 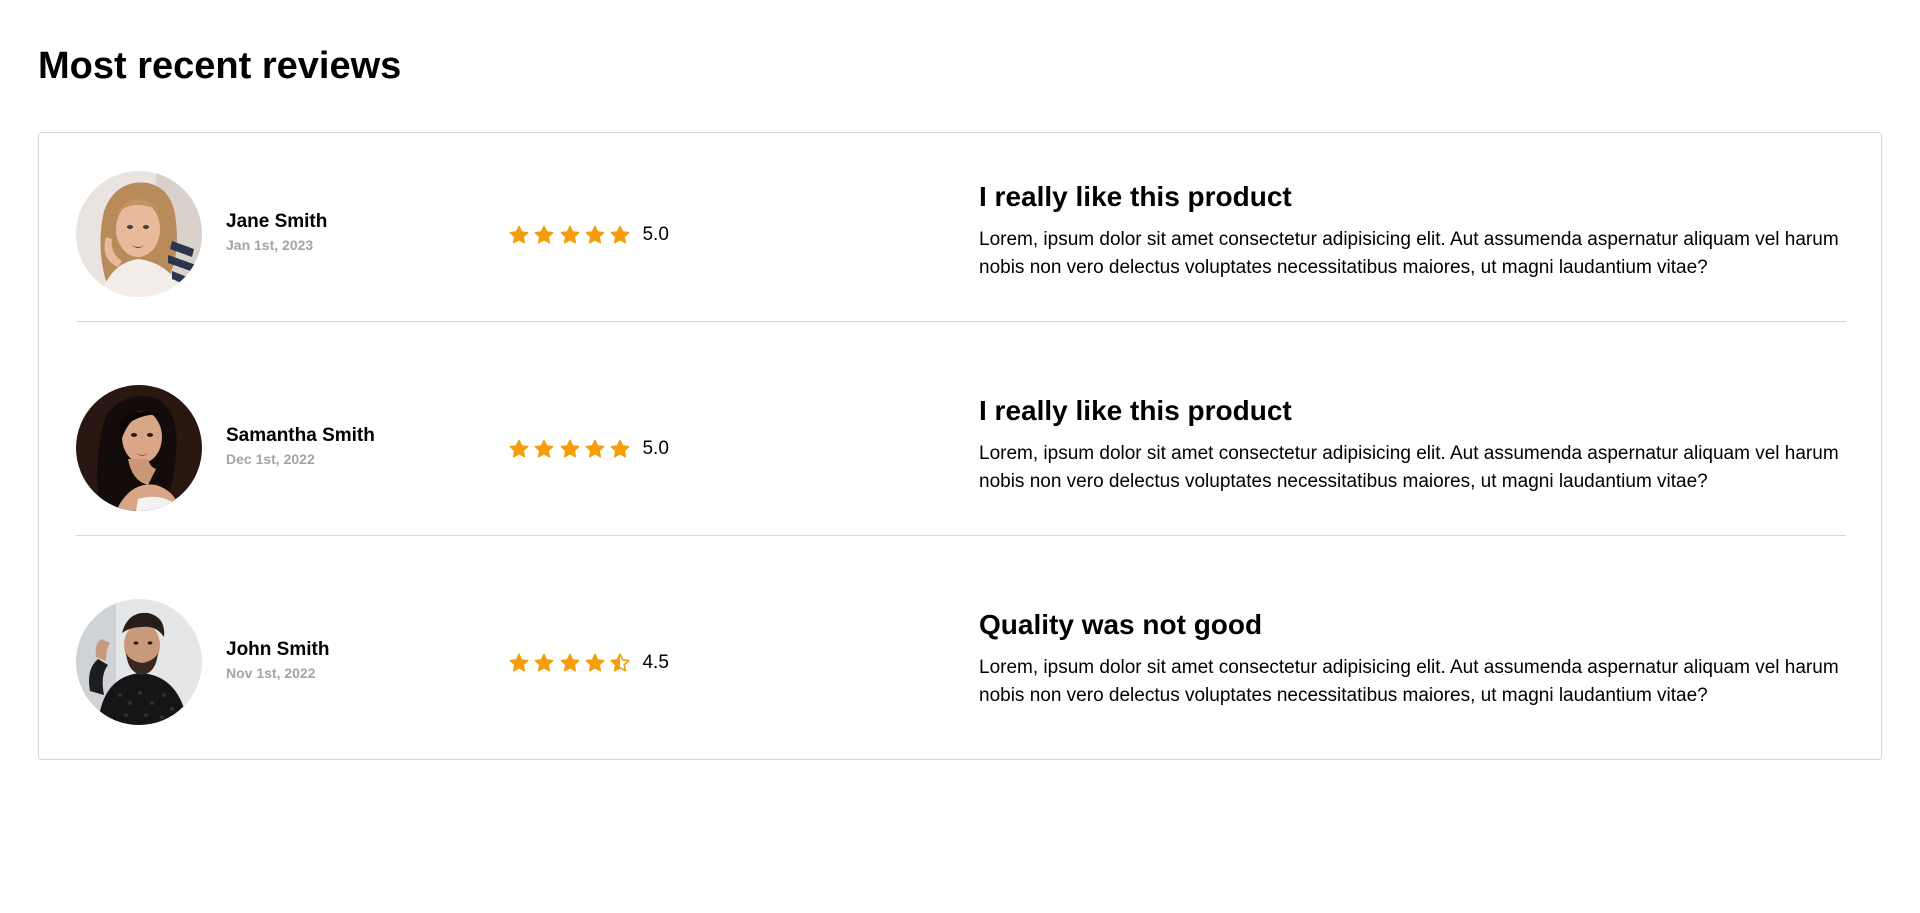 What do you see at coordinates (270, 245) in the screenshot?
I see `review-date: Jan 1st, 2023` at bounding box center [270, 245].